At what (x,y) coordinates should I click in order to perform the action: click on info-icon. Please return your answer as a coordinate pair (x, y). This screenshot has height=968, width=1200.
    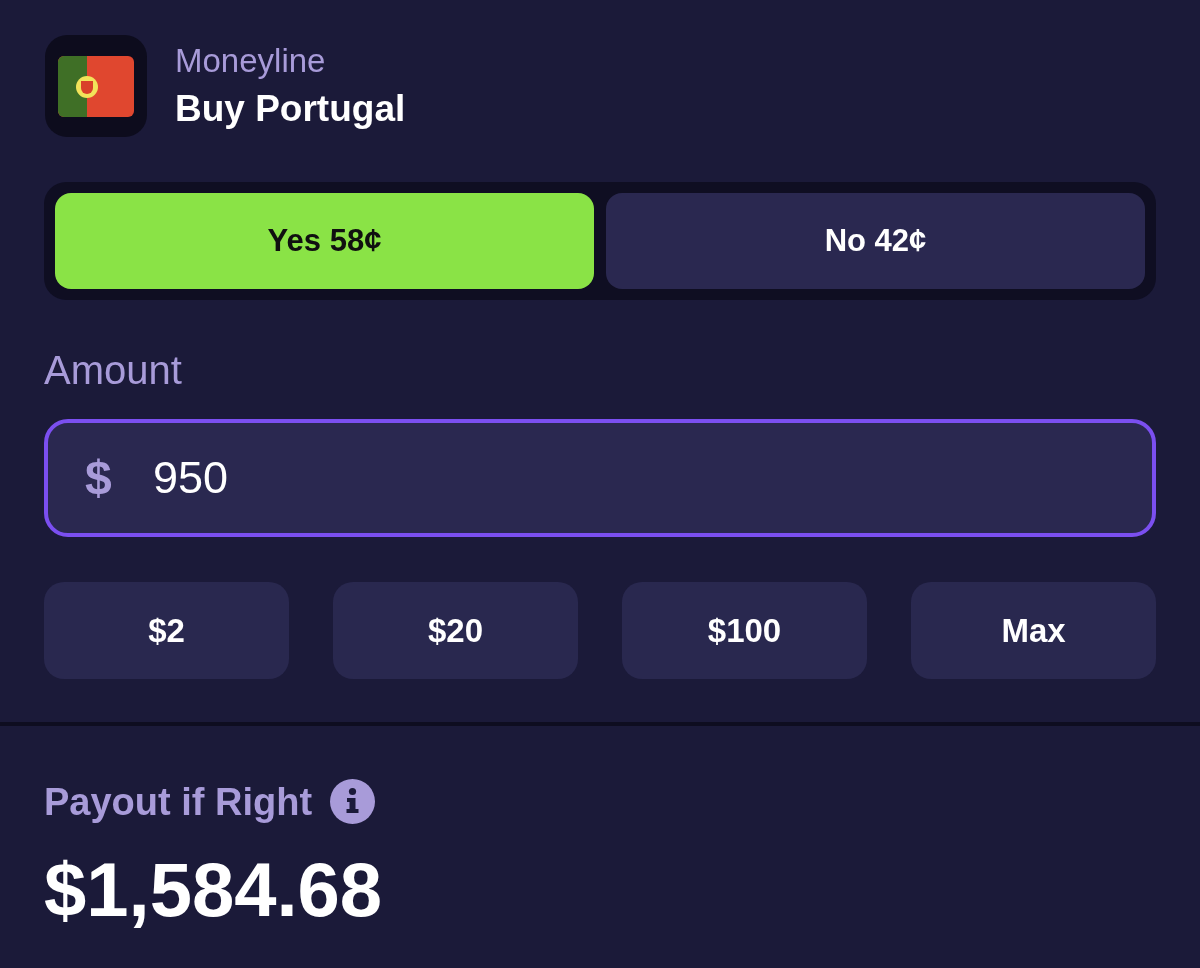
    Looking at the image, I should click on (353, 801).